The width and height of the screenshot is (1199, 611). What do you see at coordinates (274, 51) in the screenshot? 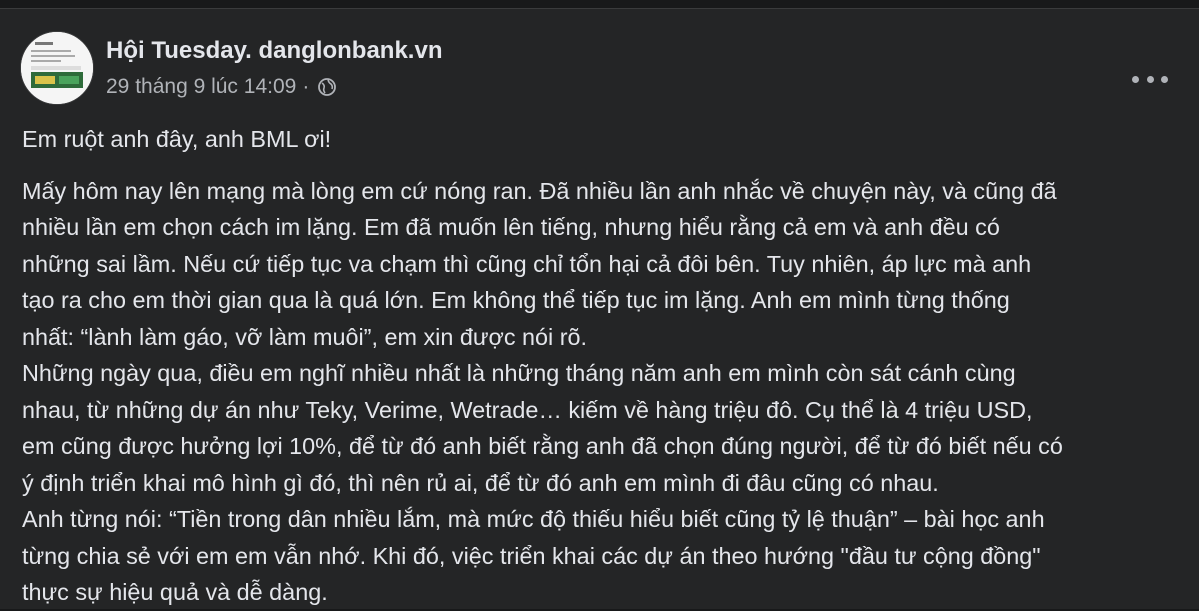
I see `author-name: Hội Tuesday. danglonbank.vn` at bounding box center [274, 51].